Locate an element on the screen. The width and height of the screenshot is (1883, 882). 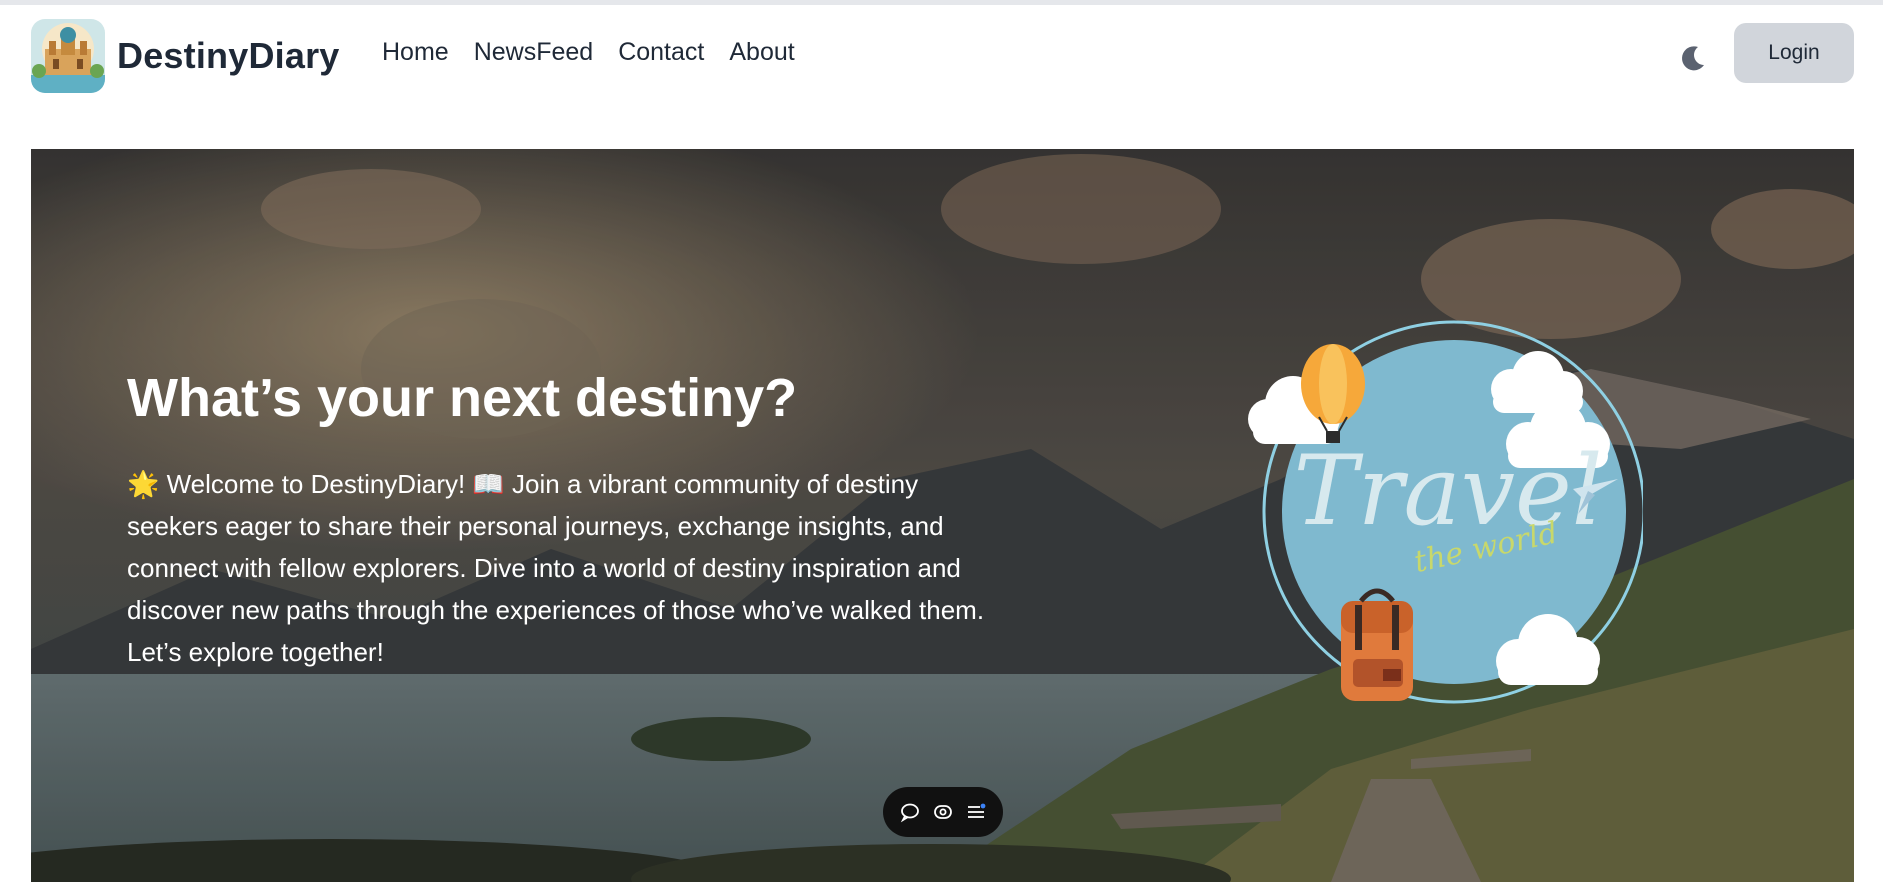
login-button: Login is located at coordinates (1794, 53).